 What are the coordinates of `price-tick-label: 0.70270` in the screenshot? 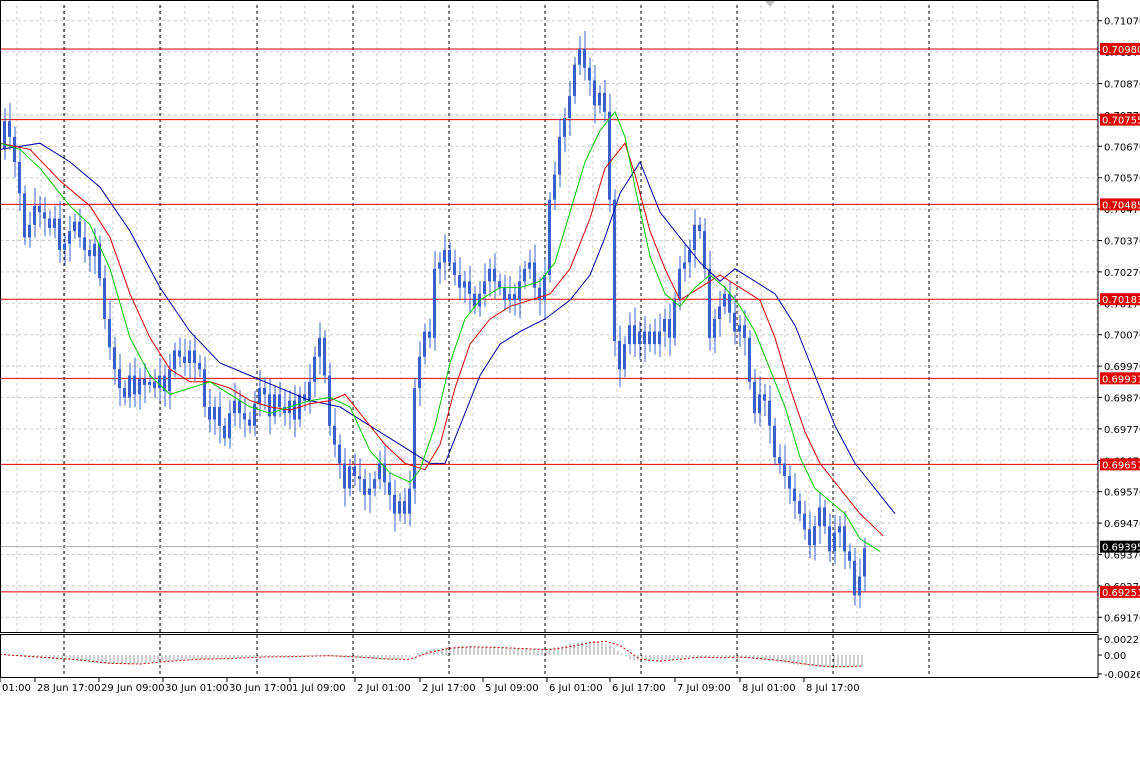 It's located at (1122, 273).